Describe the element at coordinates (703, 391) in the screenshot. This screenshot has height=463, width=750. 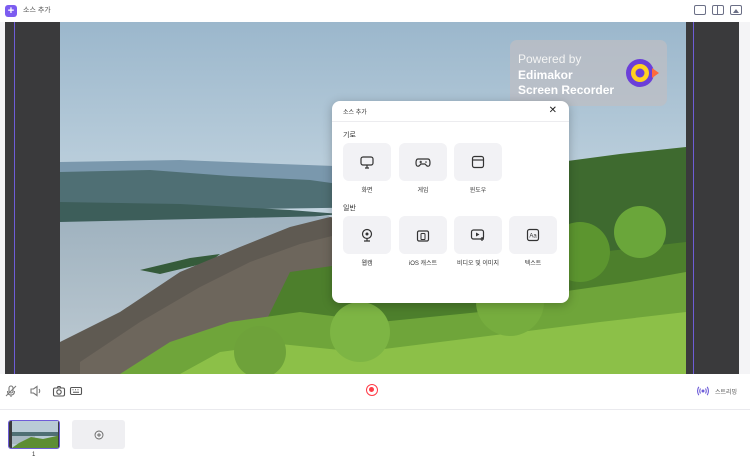
I see `broadcast-icon` at that location.